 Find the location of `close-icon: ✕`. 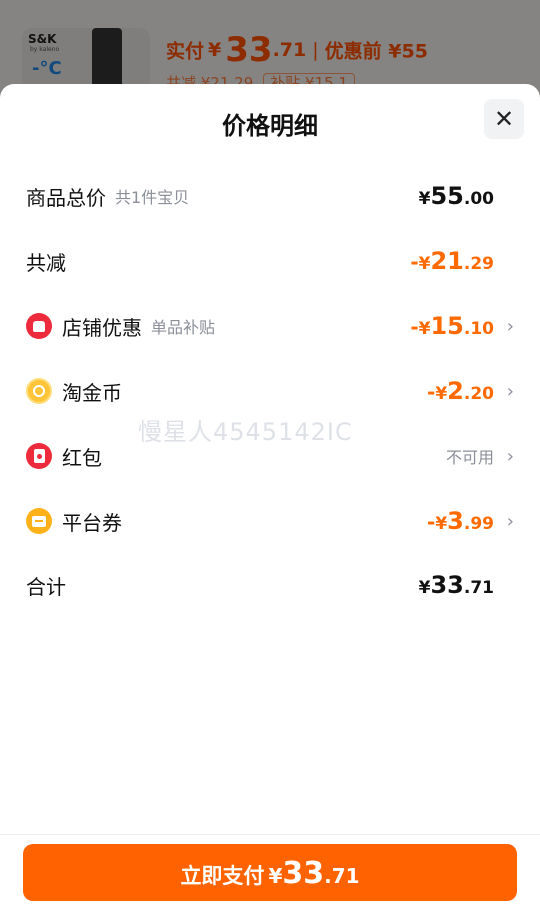

close-icon: ✕ is located at coordinates (504, 119).